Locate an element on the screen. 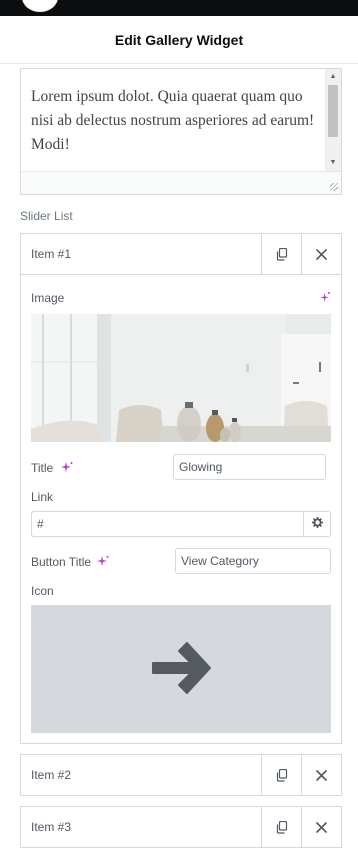 Image resolution: width=358 pixels, height=851 pixels. link-input: # is located at coordinates (167, 524).